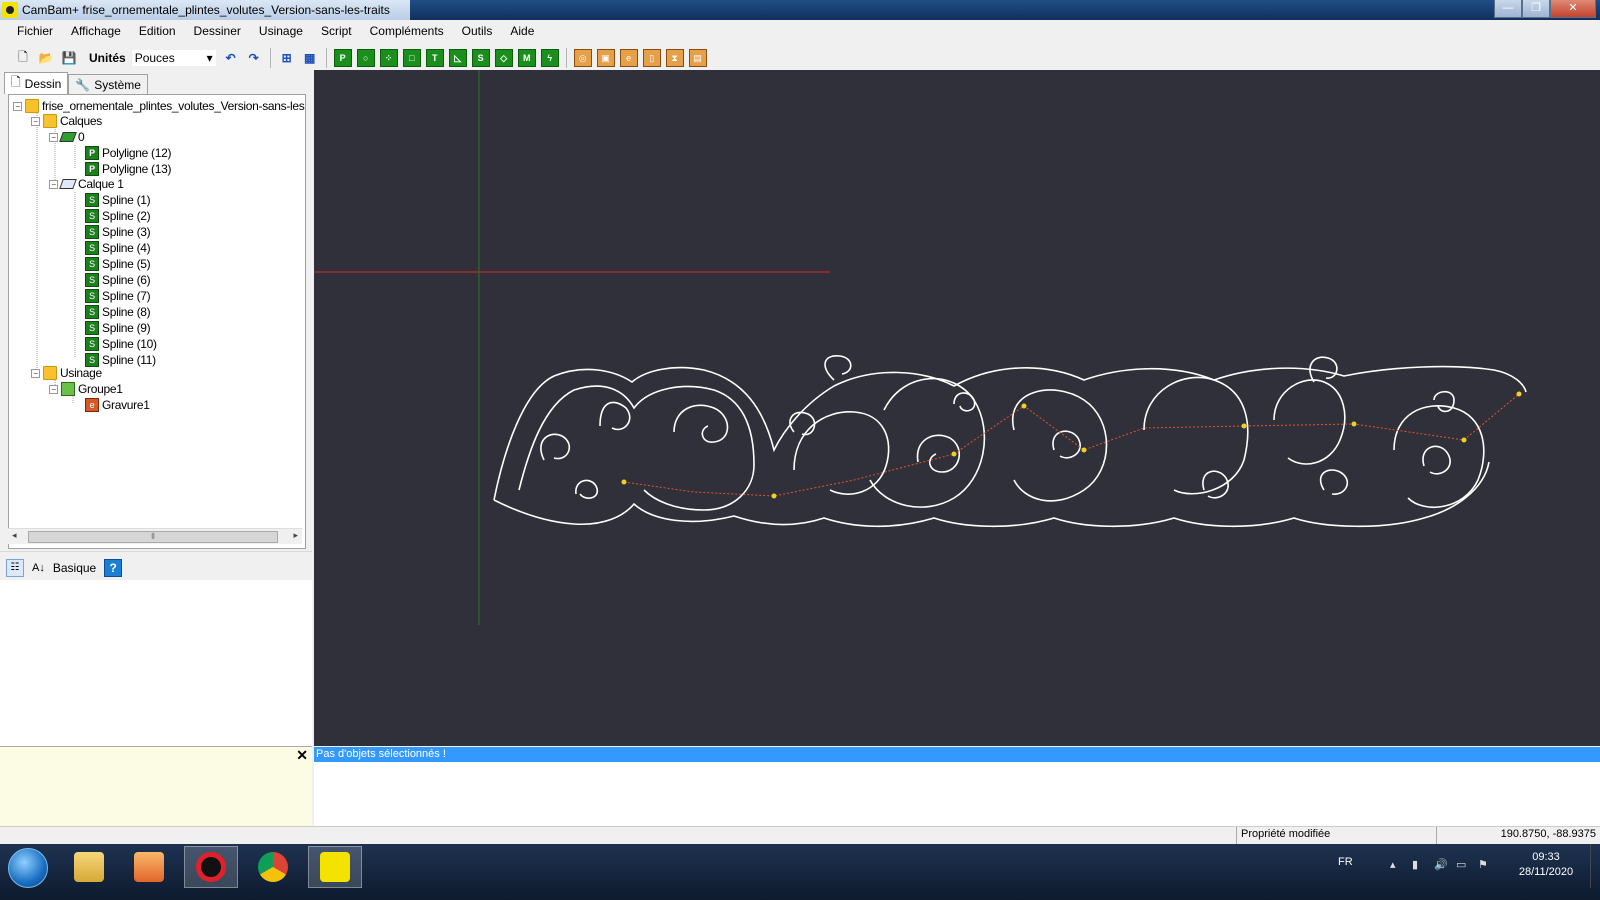  I want to click on menu-script: Script, so click(336, 31).